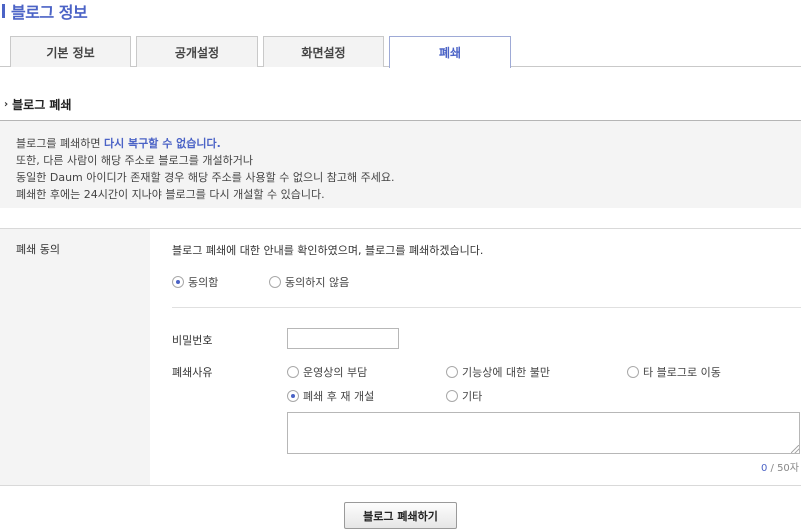 This screenshot has width=801, height=530. What do you see at coordinates (42, 105) in the screenshot?
I see `section-title-text: 블로그 폐쇄` at bounding box center [42, 105].